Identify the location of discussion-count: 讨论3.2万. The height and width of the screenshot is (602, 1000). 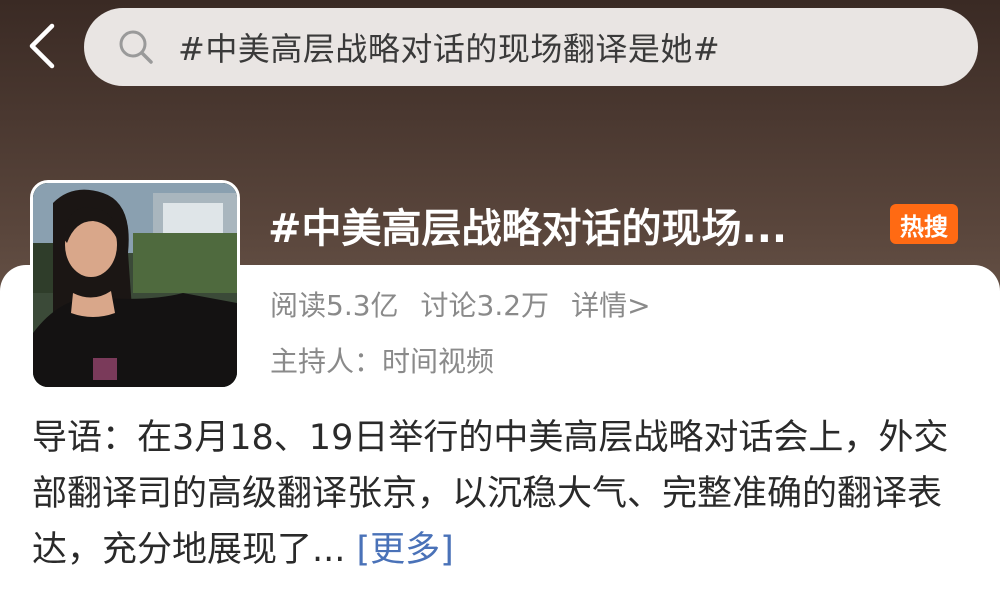
(485, 305).